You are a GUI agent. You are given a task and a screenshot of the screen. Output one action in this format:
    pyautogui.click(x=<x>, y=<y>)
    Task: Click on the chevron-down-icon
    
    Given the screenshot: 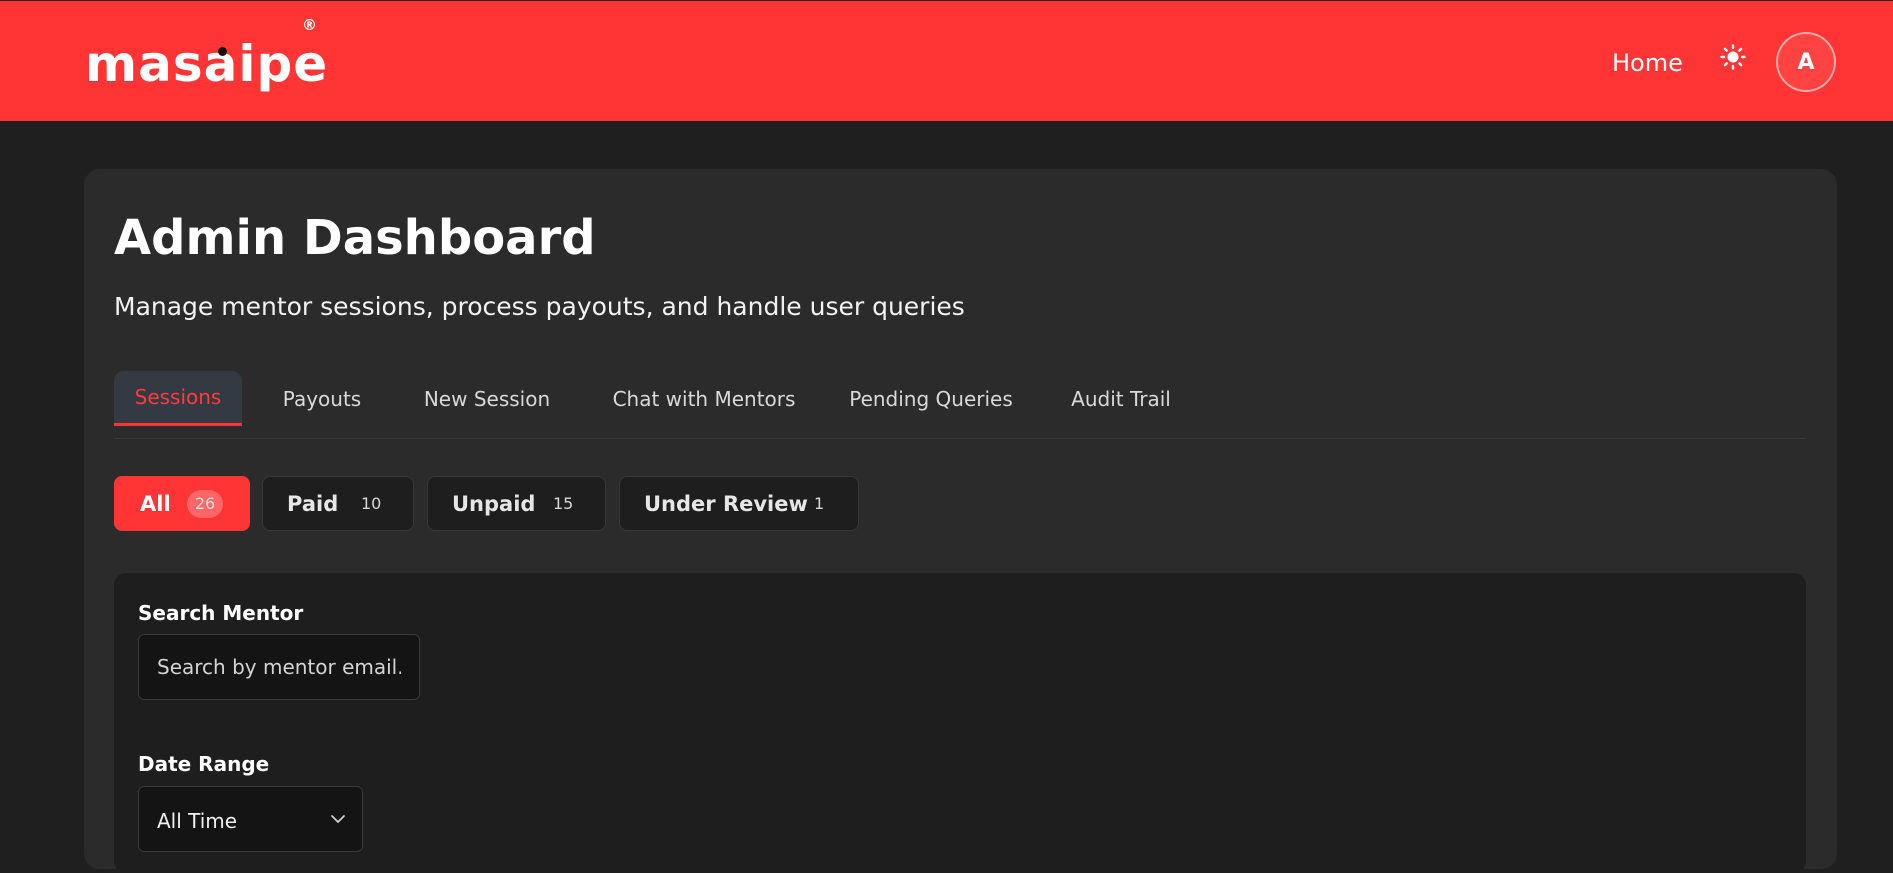 What is the action you would take?
    pyautogui.click(x=338, y=821)
    